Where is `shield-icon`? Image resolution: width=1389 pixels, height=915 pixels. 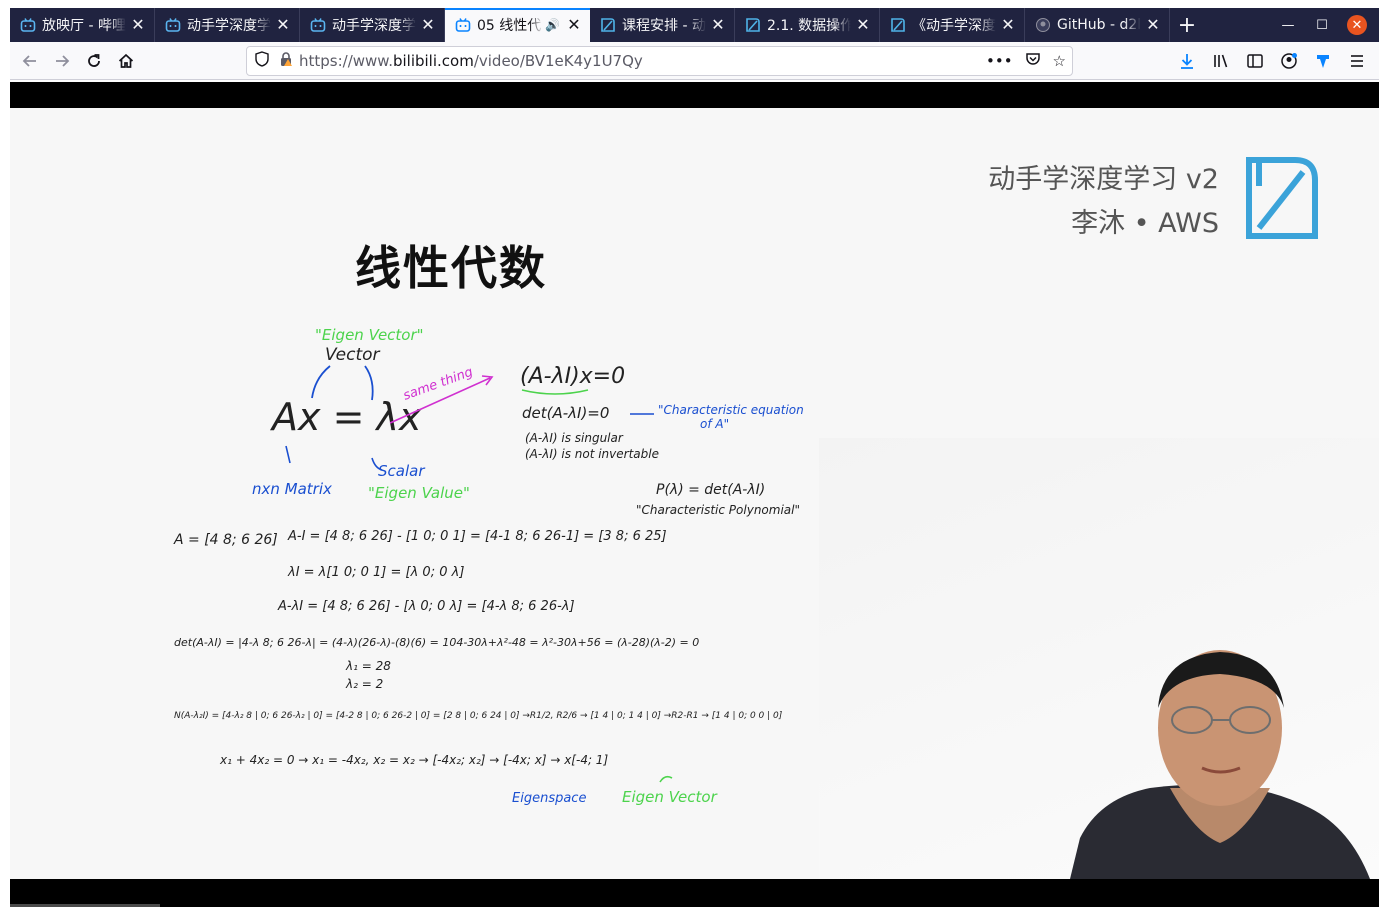 shield-icon is located at coordinates (262, 61).